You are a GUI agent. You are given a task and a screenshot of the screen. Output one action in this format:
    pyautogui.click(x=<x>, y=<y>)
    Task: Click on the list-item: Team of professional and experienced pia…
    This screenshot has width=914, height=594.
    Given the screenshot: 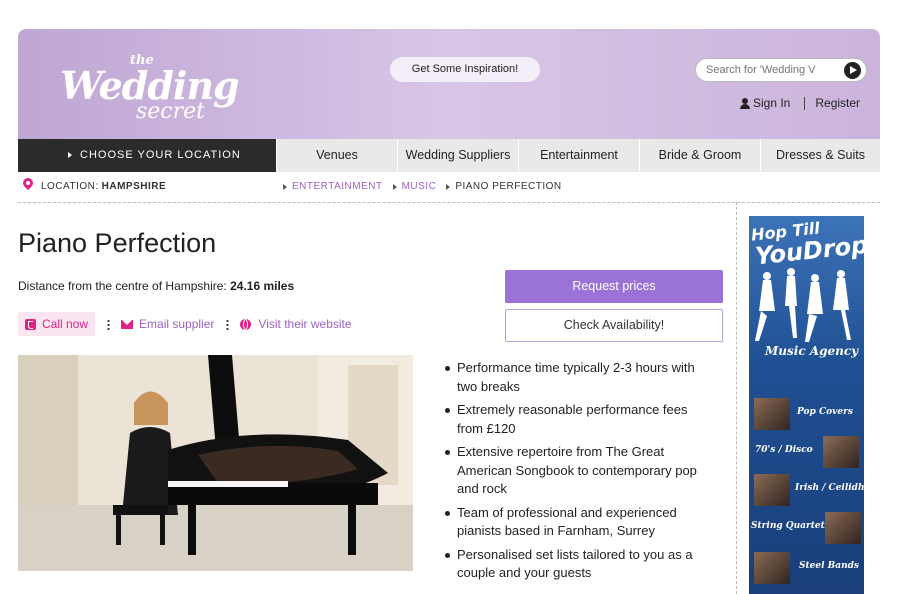 What is the action you would take?
    pyautogui.click(x=579, y=522)
    